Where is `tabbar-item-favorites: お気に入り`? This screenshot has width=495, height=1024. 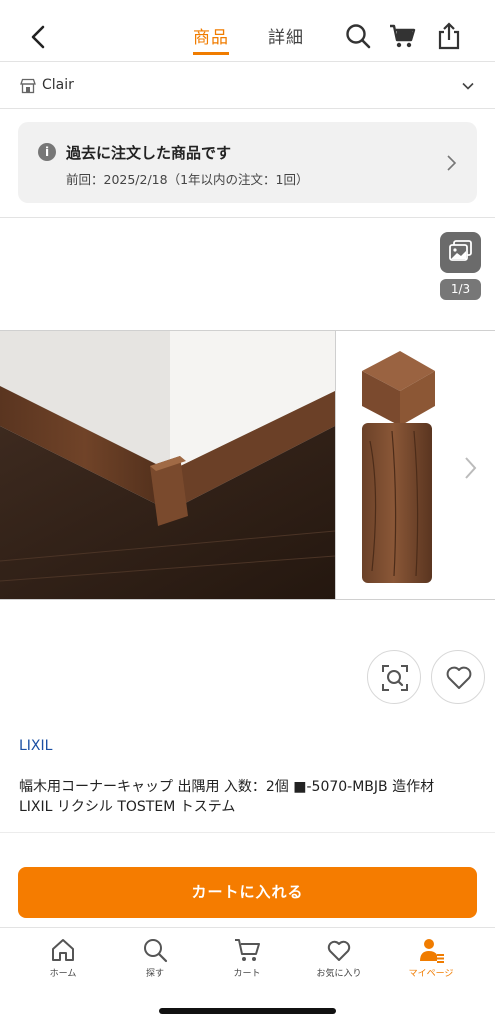
tabbar-item-favorites: お気に入り is located at coordinates (339, 957).